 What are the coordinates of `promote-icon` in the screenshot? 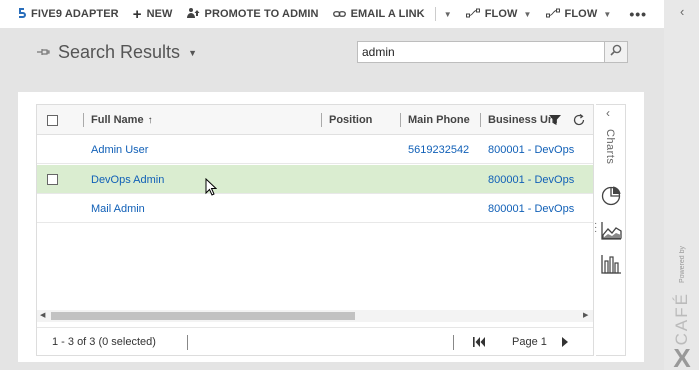 It's located at (193, 14).